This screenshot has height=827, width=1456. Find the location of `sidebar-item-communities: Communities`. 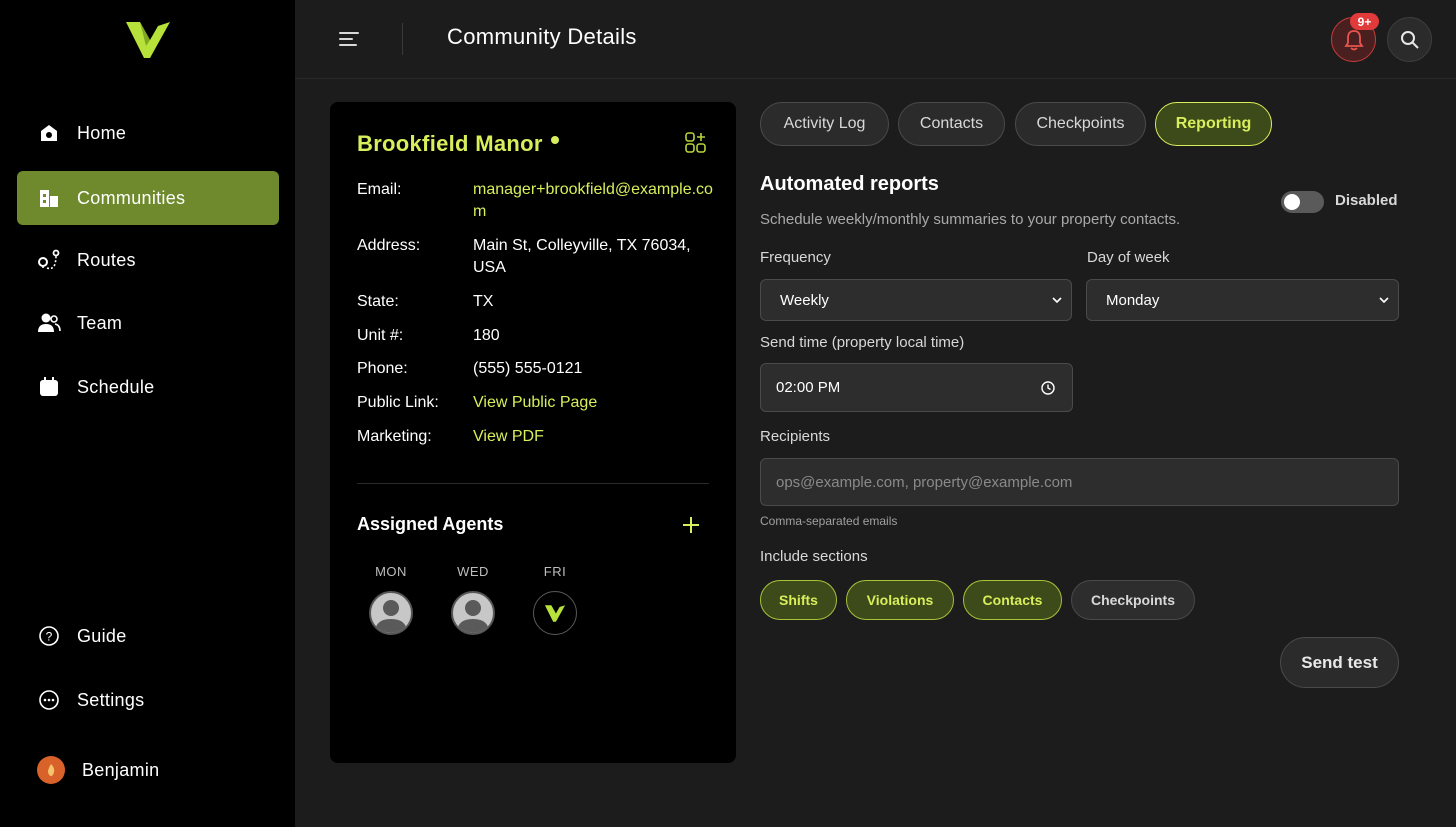

sidebar-item-communities: Communities is located at coordinates (148, 198).